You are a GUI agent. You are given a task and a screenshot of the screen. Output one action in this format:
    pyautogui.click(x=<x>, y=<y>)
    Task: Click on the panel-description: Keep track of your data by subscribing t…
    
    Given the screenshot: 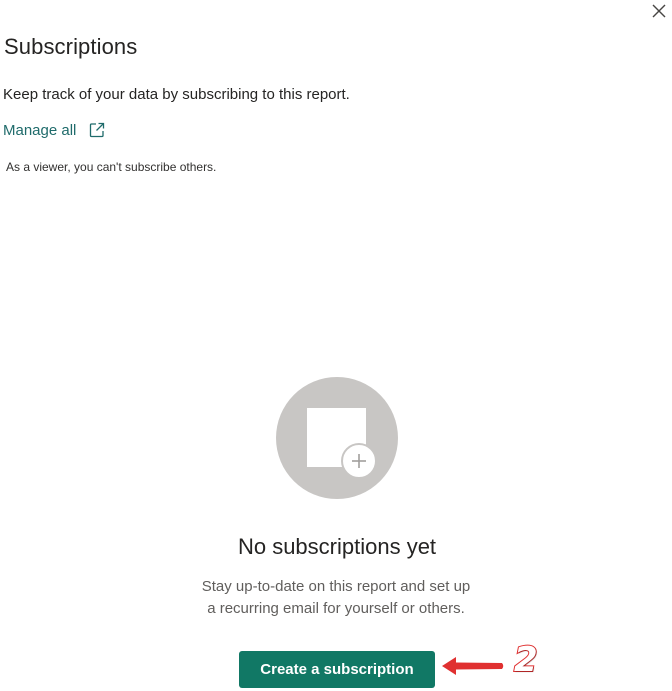 What is the action you would take?
    pyautogui.click(x=176, y=94)
    